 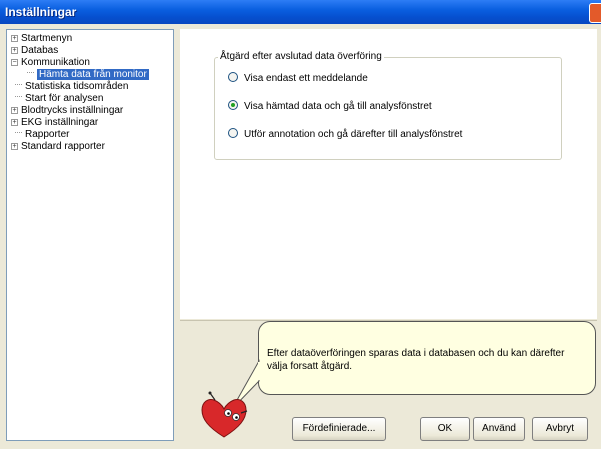 What do you see at coordinates (64, 98) in the screenshot?
I see `tree-item-label: Start för analysen` at bounding box center [64, 98].